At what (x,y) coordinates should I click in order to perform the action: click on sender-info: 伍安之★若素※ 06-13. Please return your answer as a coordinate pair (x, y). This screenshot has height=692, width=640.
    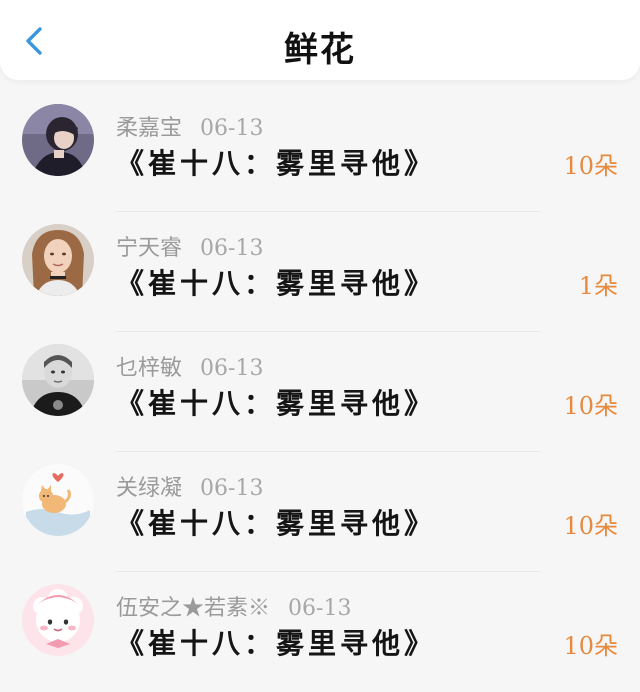
    Looking at the image, I should click on (233, 606).